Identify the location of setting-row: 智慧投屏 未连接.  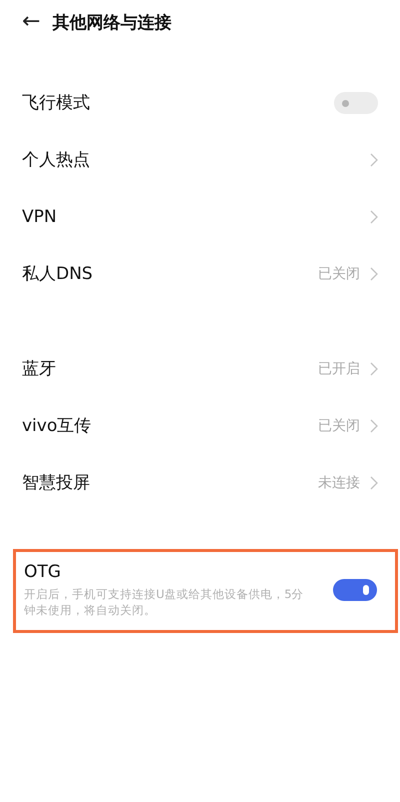
(200, 482).